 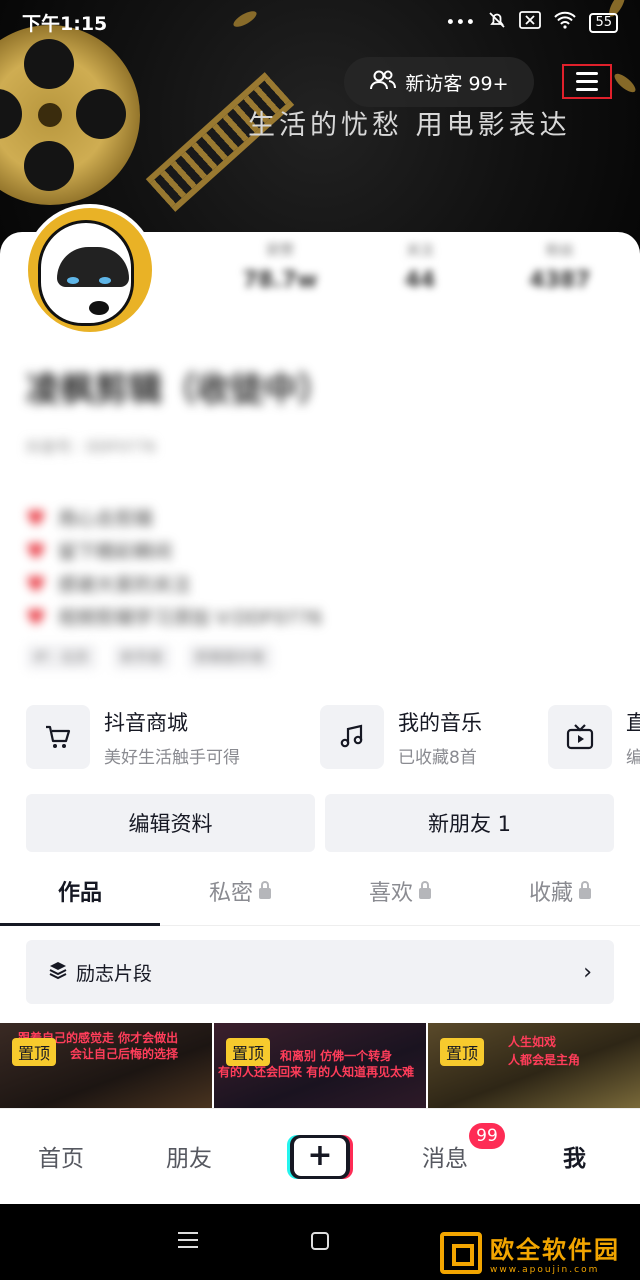 I want to click on nav-friends: 朋友, so click(x=189, y=1156).